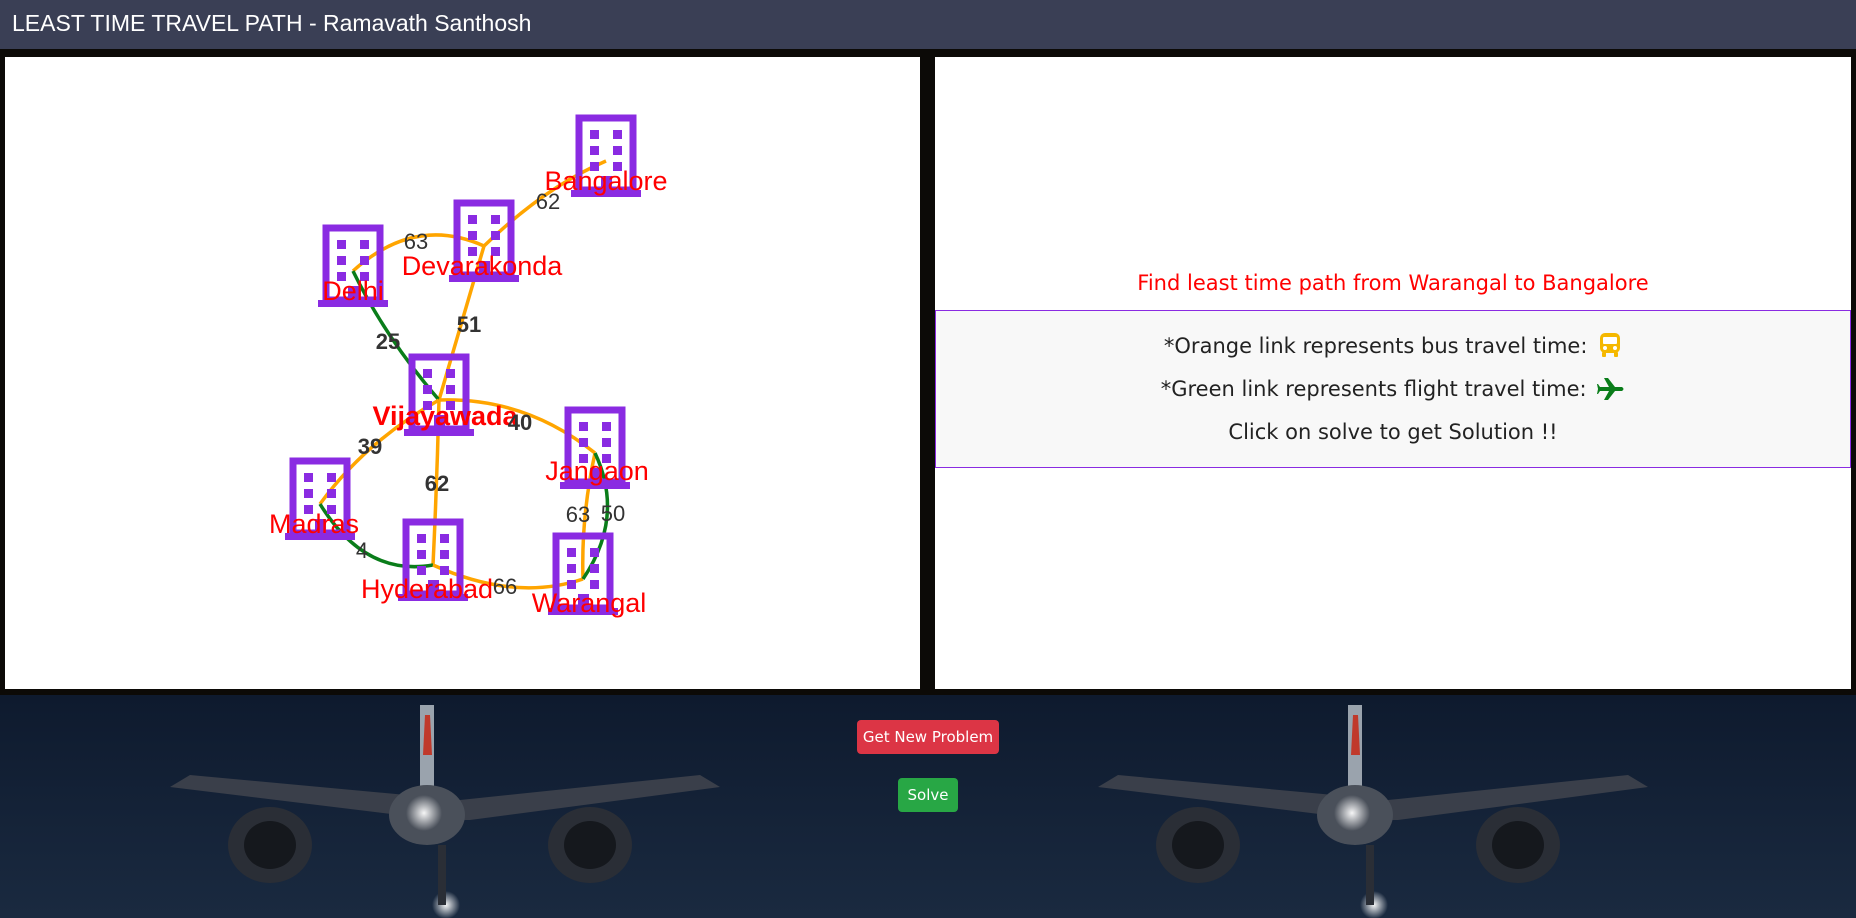 This screenshot has width=1856, height=918. Describe the element at coordinates (469, 324) in the screenshot. I see `edge-time-label: 51` at that location.